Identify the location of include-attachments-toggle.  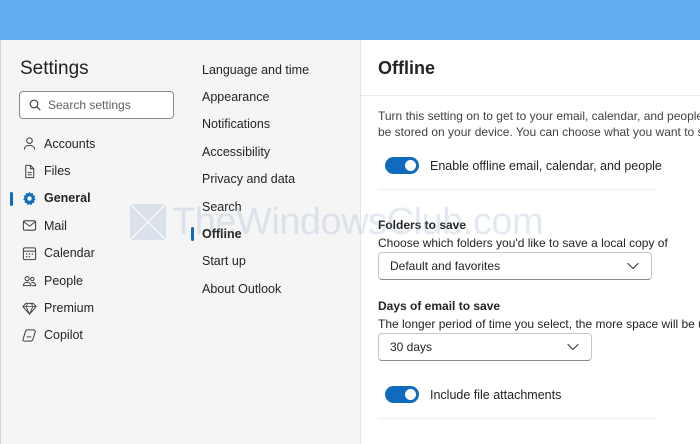
(402, 394).